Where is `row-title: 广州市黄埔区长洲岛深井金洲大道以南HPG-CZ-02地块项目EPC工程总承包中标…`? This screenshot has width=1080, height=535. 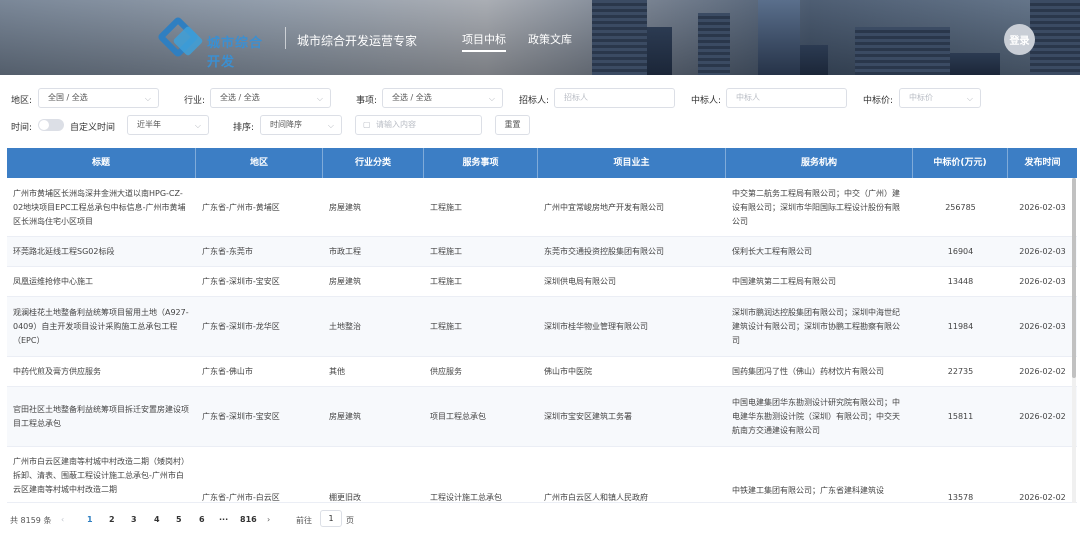 row-title: 广州市黄埔区长洲岛深井金洲大道以南HPG-CZ-02地块项目EPC工程总承包中标… is located at coordinates (101, 208).